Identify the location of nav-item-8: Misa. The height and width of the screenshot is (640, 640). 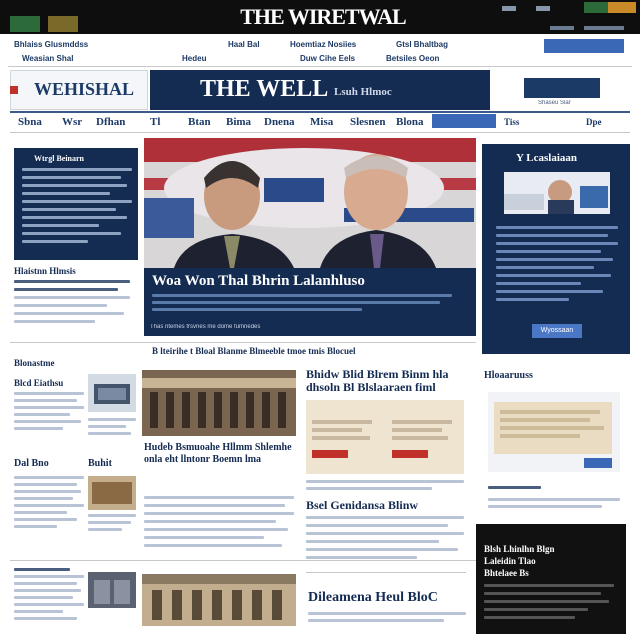
(321, 122).